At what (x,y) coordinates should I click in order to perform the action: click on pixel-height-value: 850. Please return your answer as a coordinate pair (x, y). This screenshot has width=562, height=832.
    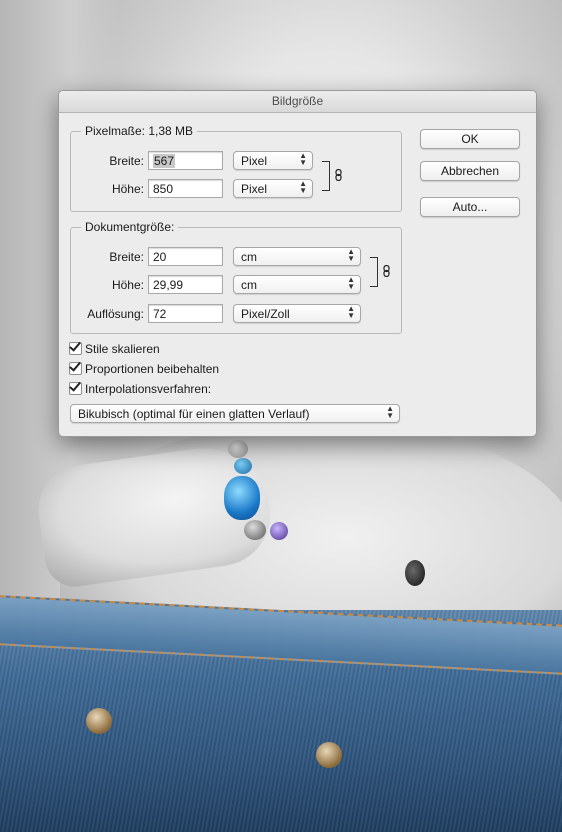
    Looking at the image, I should click on (163, 189).